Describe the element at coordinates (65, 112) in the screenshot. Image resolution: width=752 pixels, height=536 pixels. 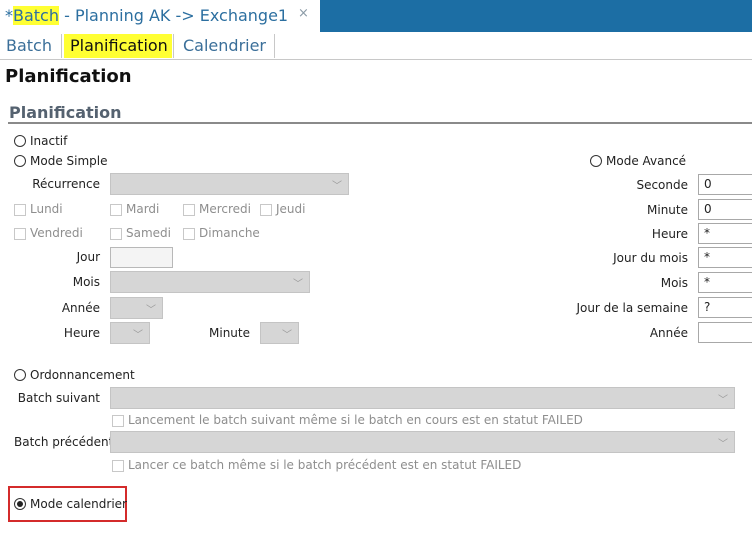
I see `section-title: Planification` at that location.